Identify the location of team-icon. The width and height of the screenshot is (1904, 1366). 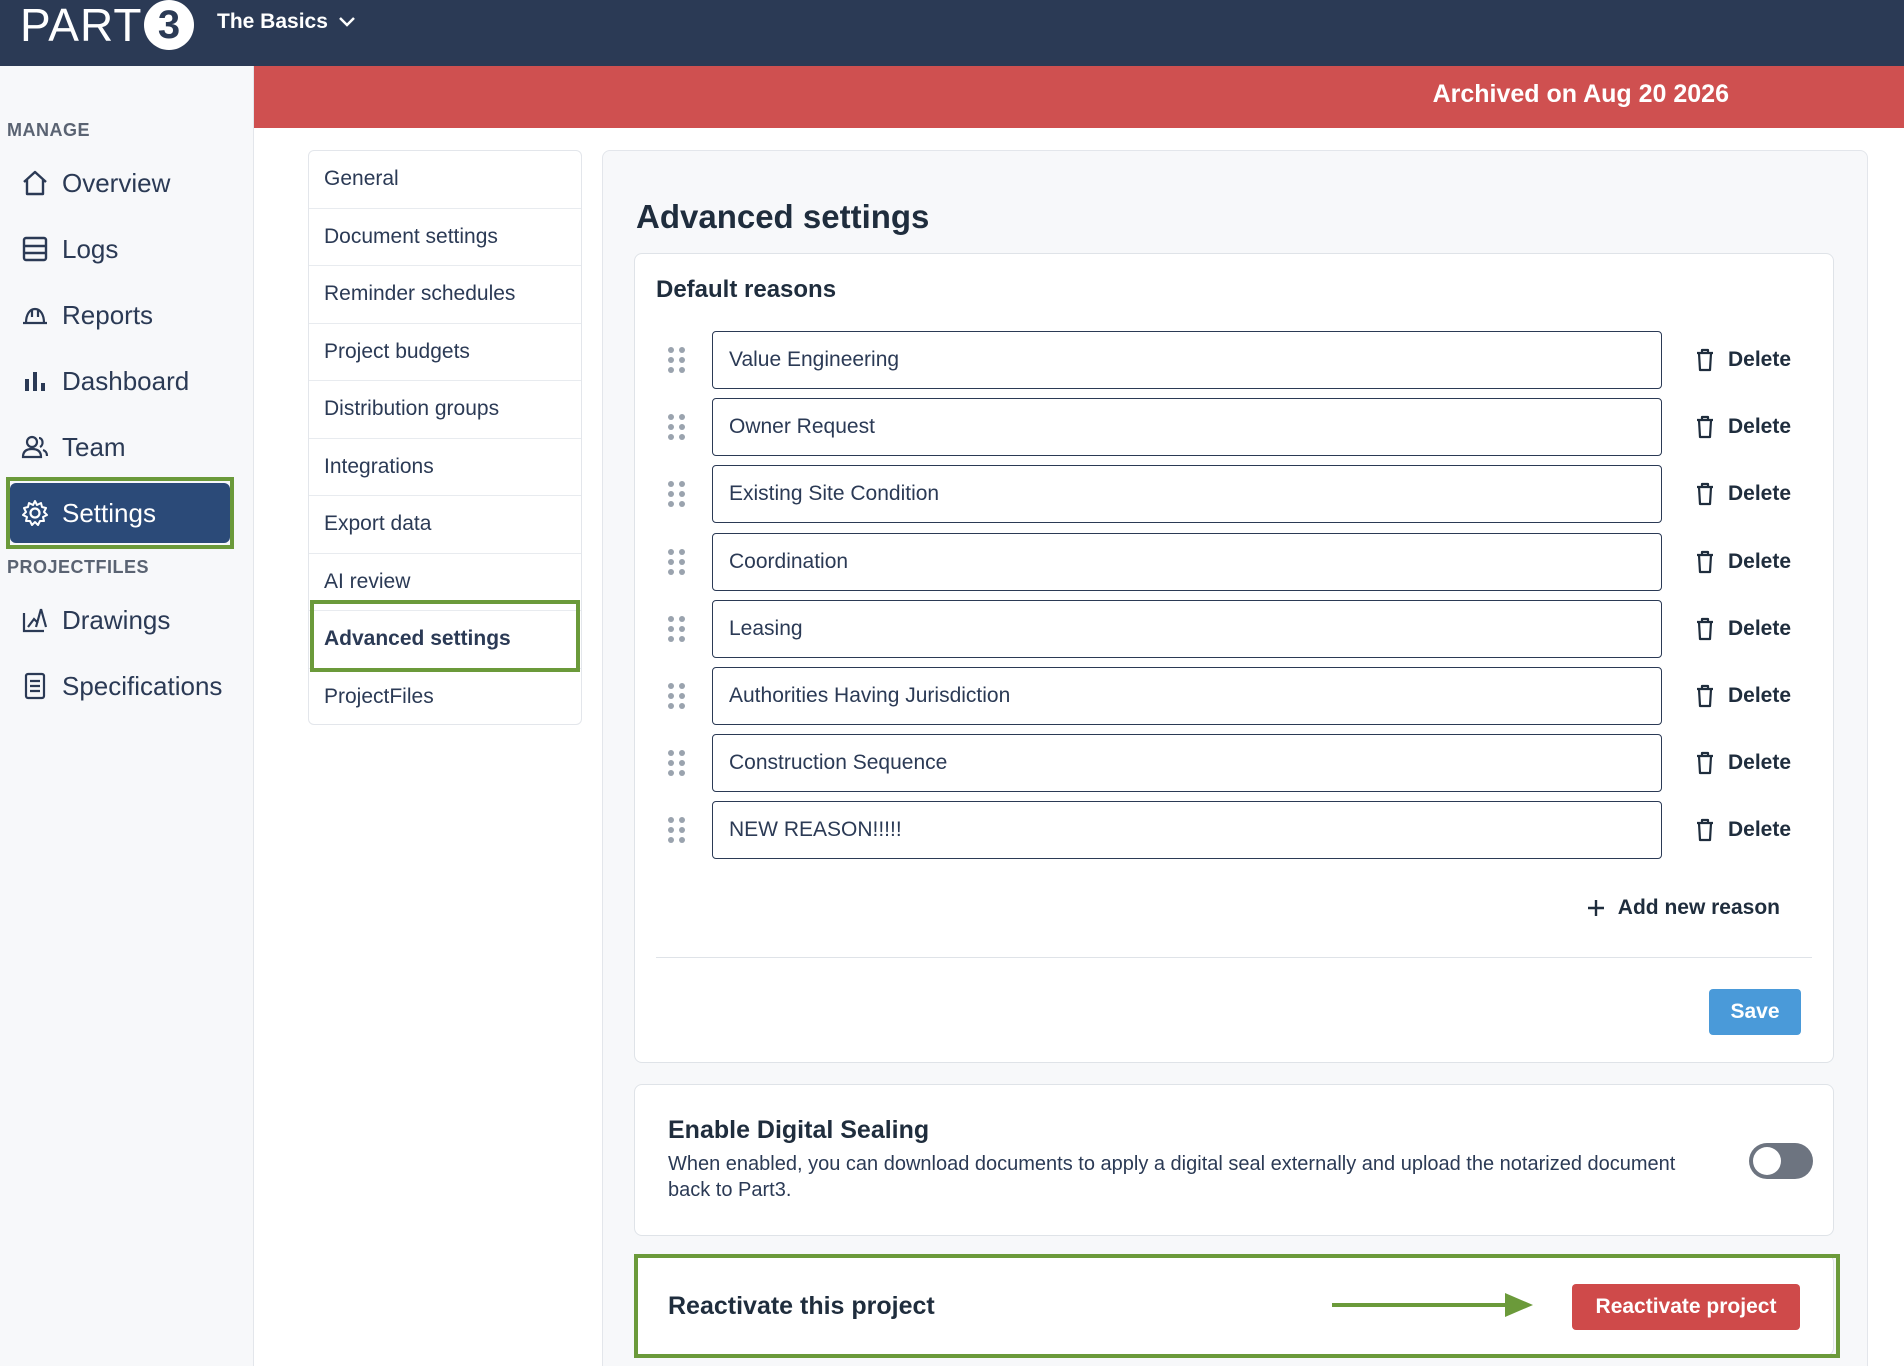
(35, 447).